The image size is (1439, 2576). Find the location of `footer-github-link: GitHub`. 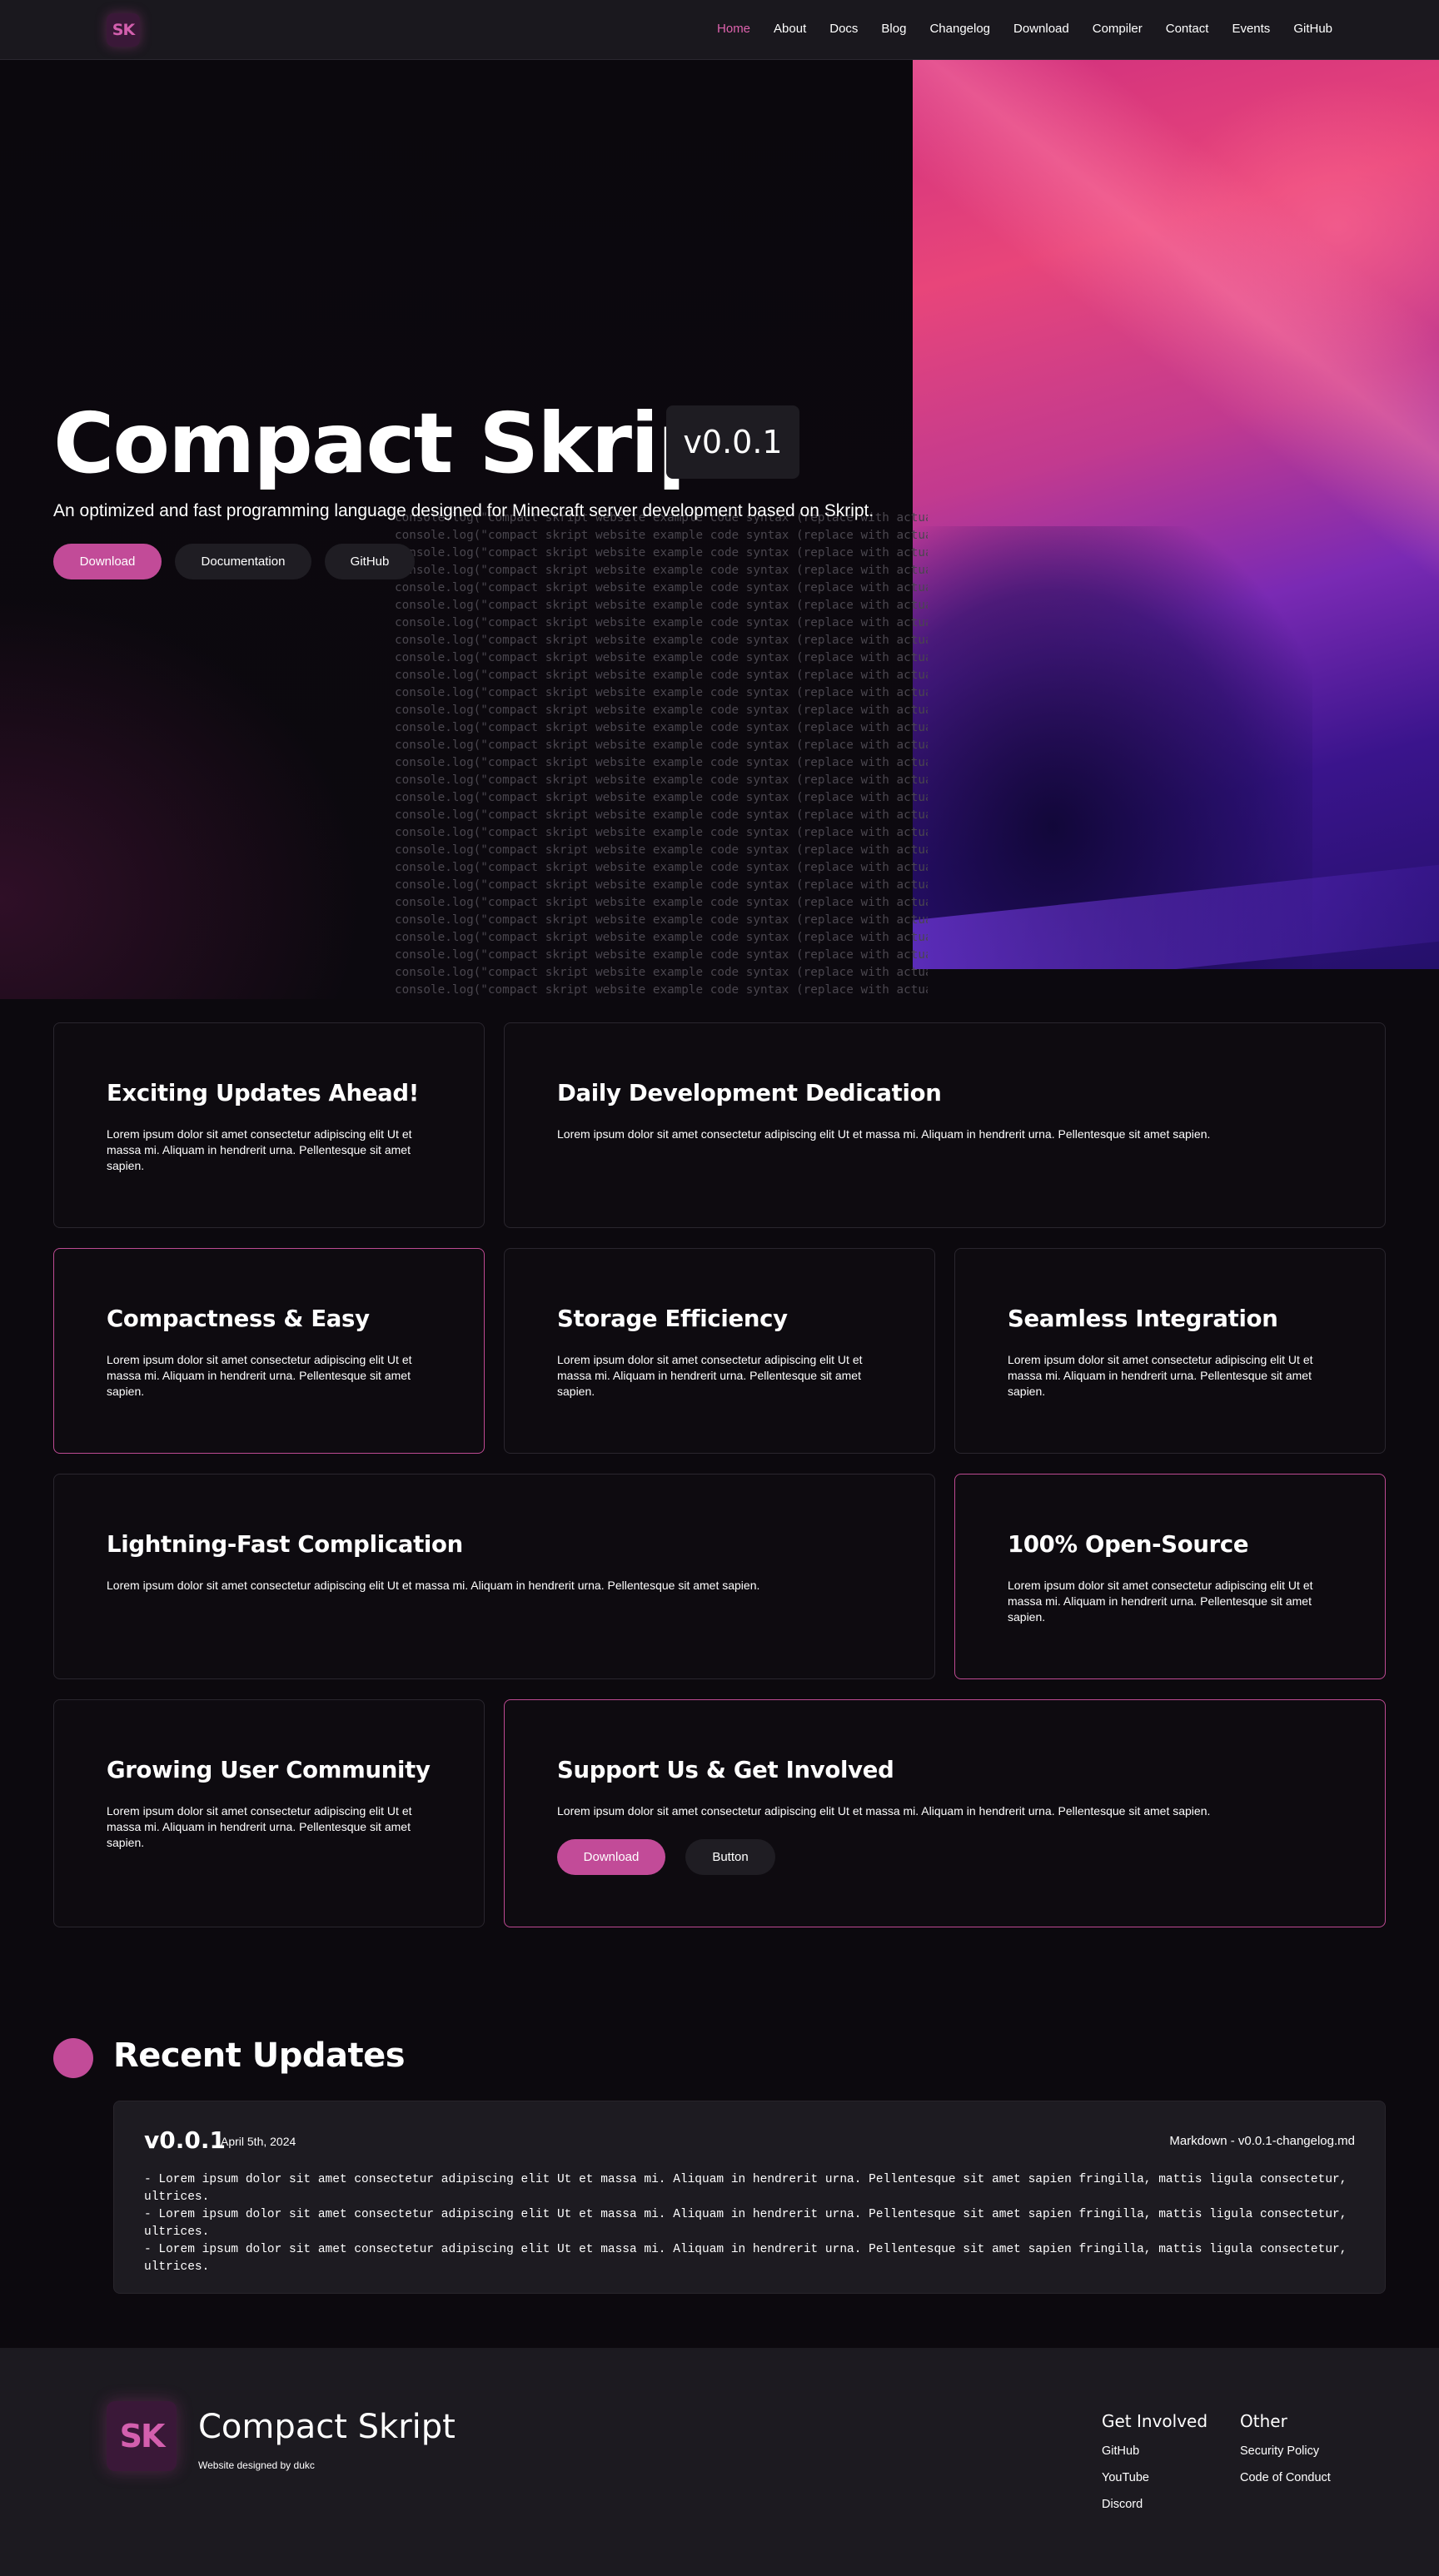

footer-github-link: GitHub is located at coordinates (1154, 2451).